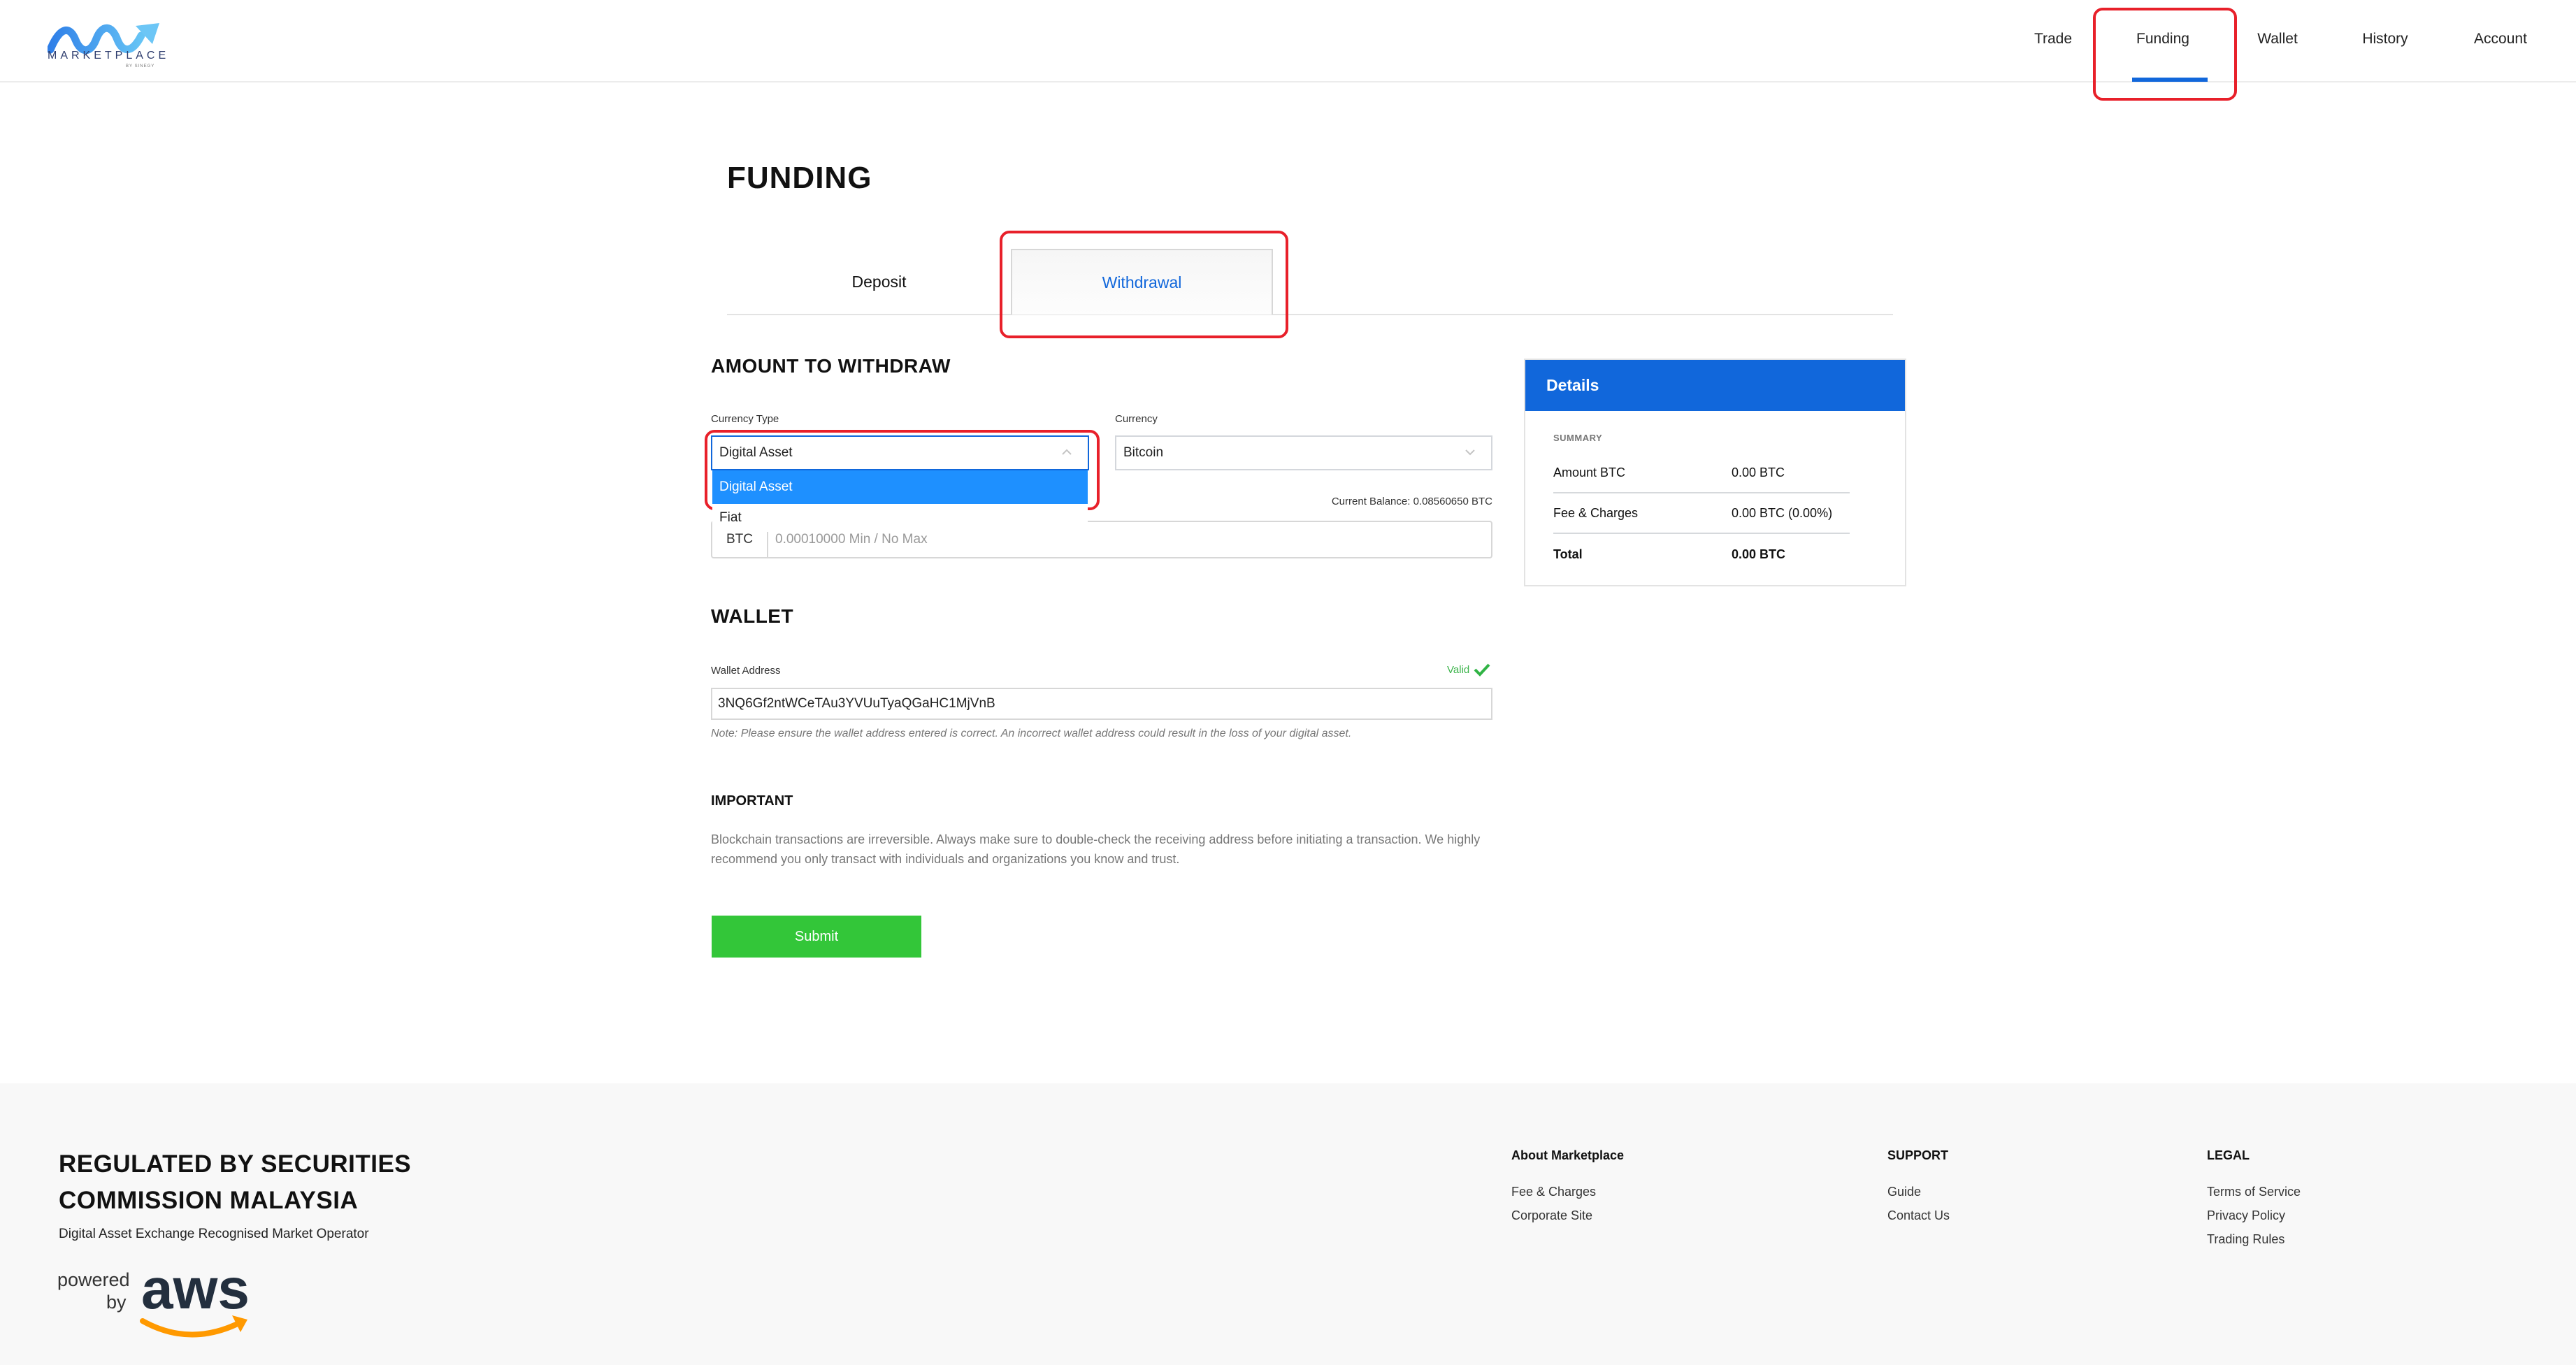 The height and width of the screenshot is (1365, 2576). I want to click on nav-wallet: Wallet, so click(2277, 40).